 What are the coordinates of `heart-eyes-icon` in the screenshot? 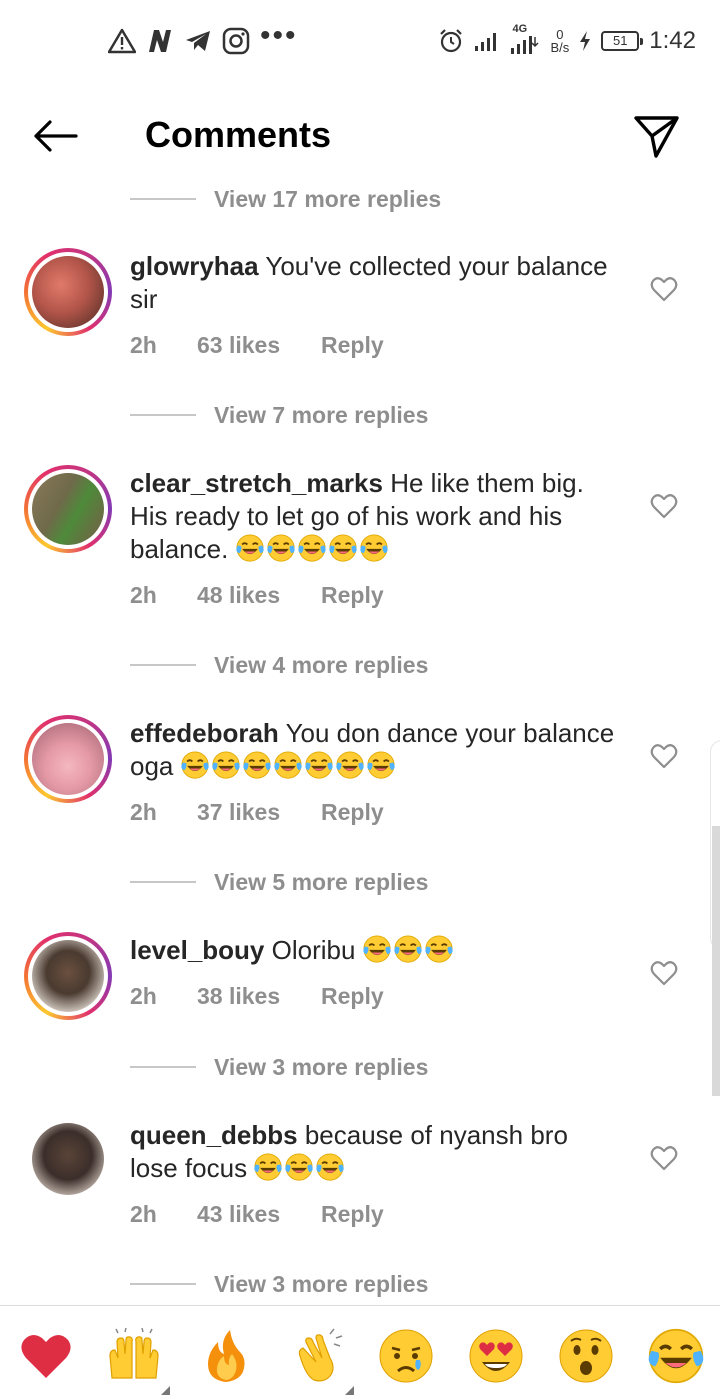 It's located at (496, 1356).